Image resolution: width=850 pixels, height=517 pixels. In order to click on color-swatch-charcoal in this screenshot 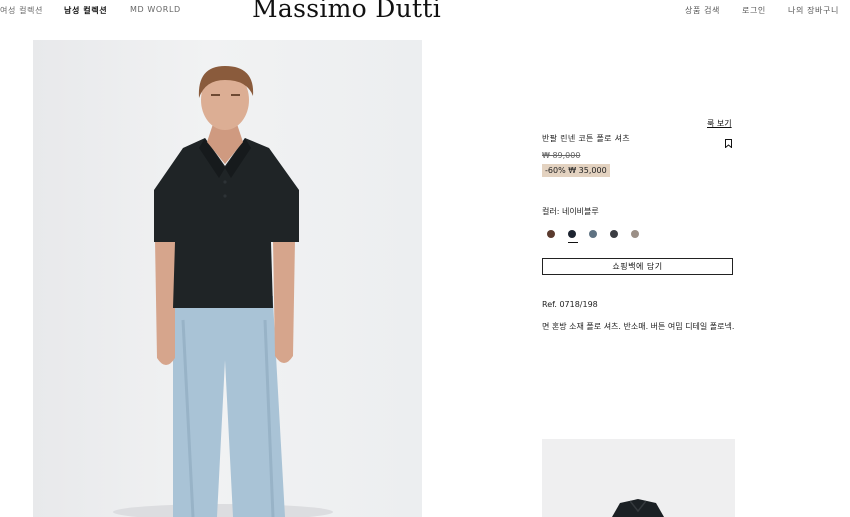, I will do `click(614, 234)`.